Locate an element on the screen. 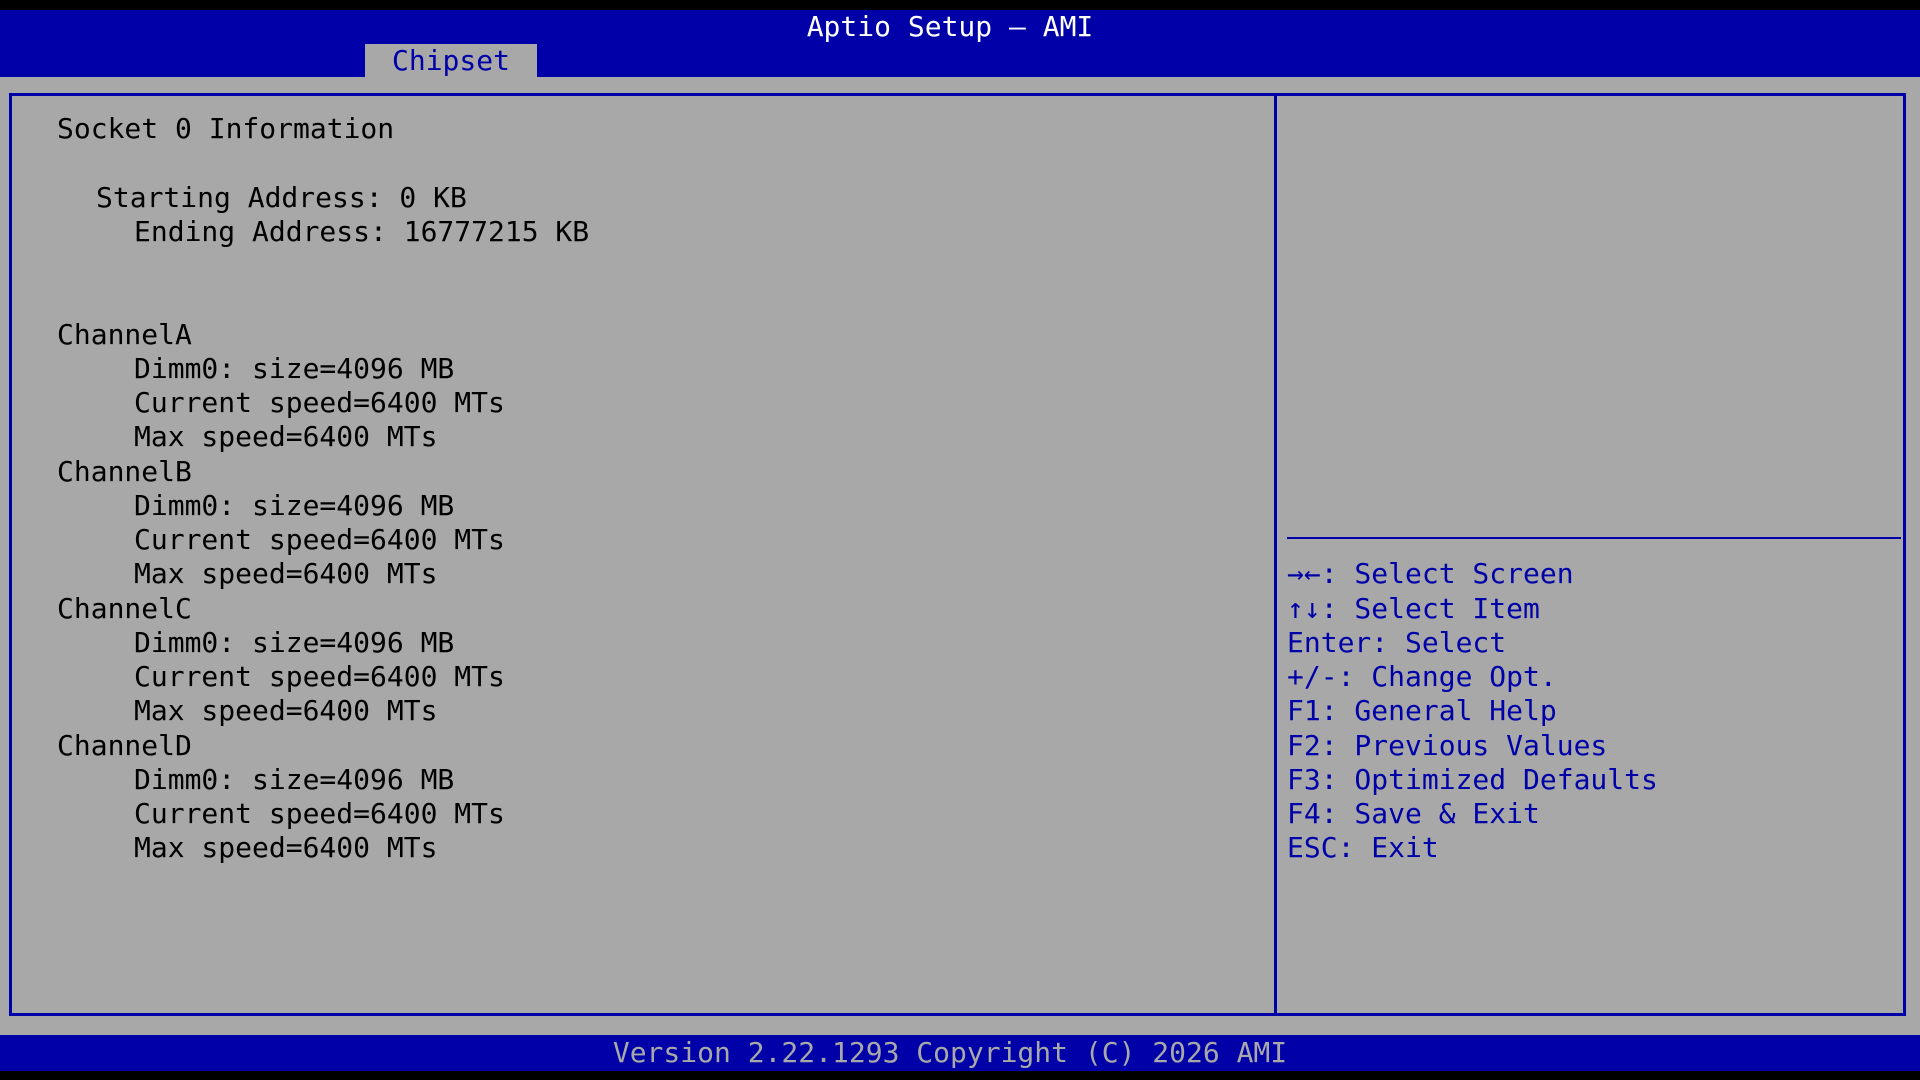  top-border is located at coordinates (960, 5).